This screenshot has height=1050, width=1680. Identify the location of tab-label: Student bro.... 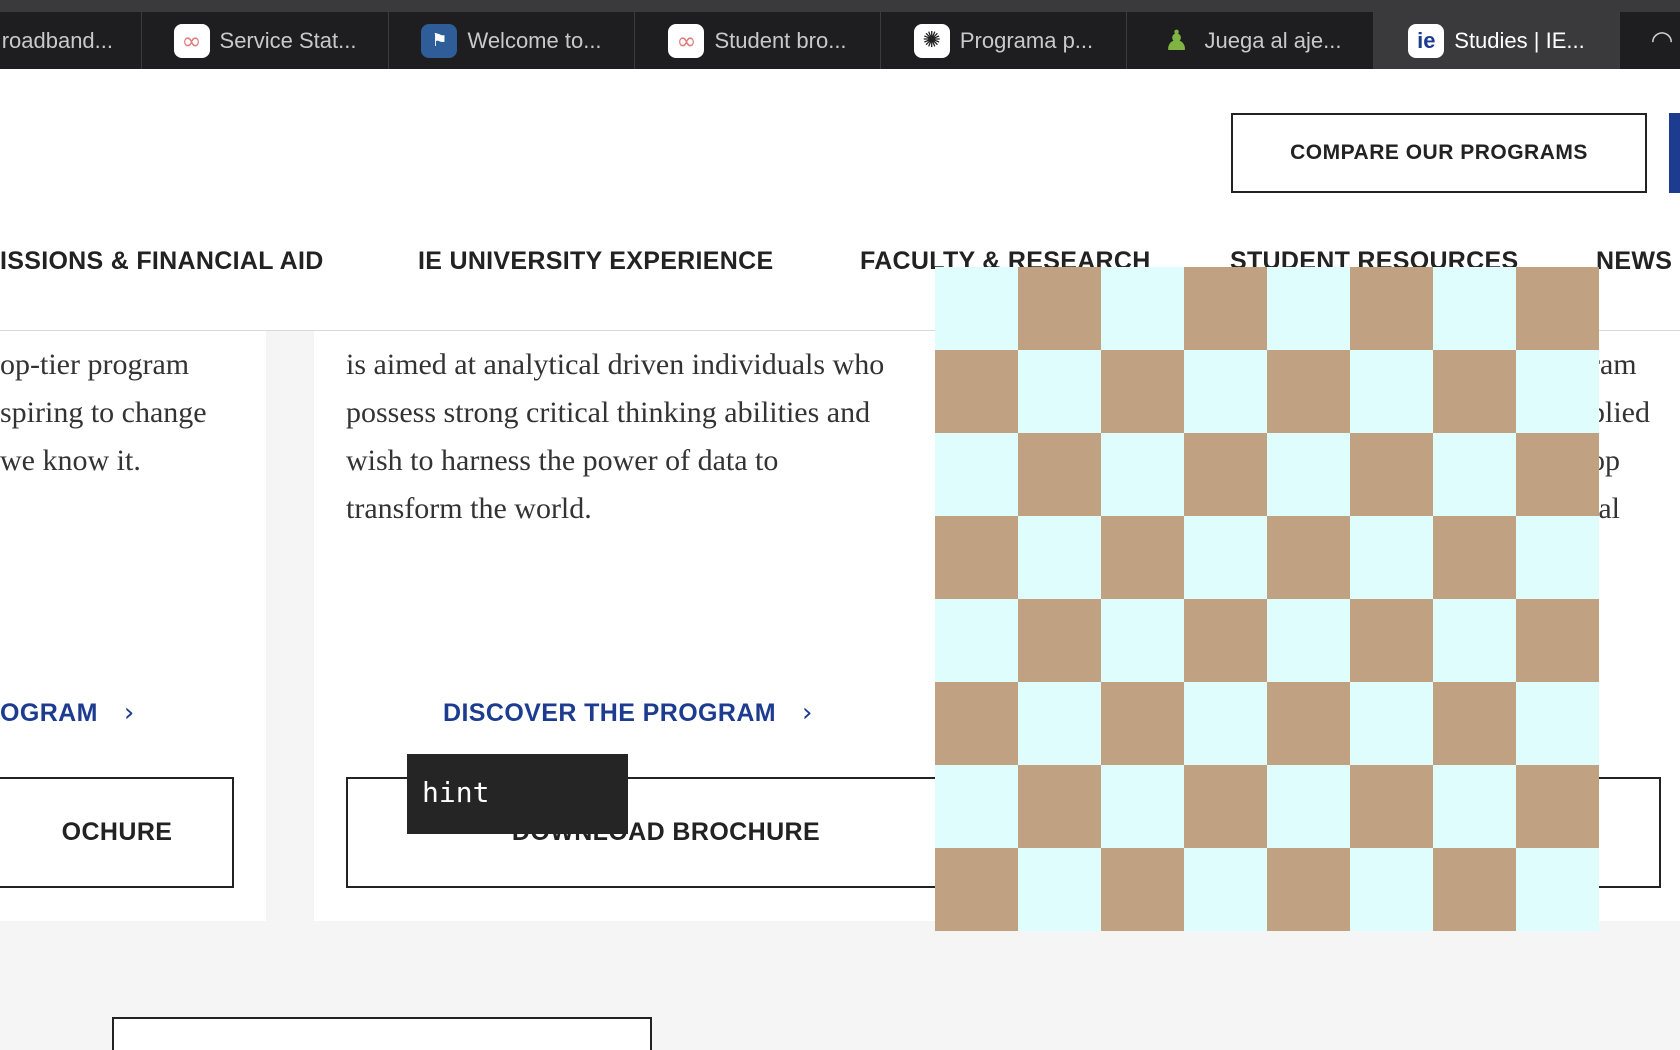
(780, 40).